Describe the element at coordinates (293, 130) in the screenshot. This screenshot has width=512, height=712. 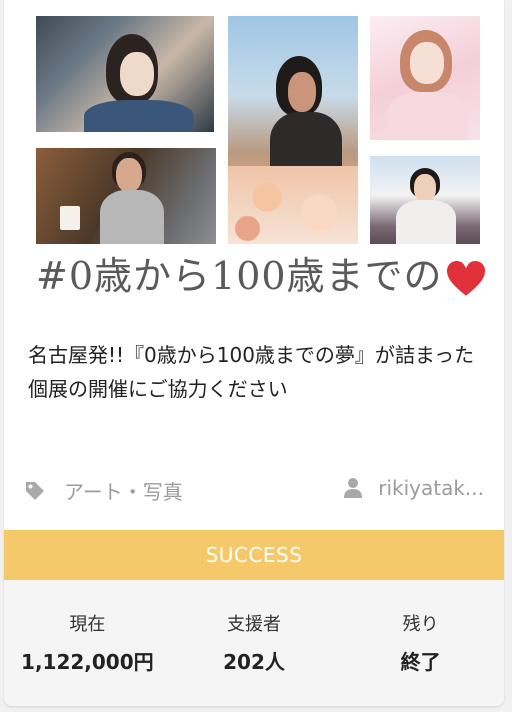
I see `portrait-photo-man` at that location.